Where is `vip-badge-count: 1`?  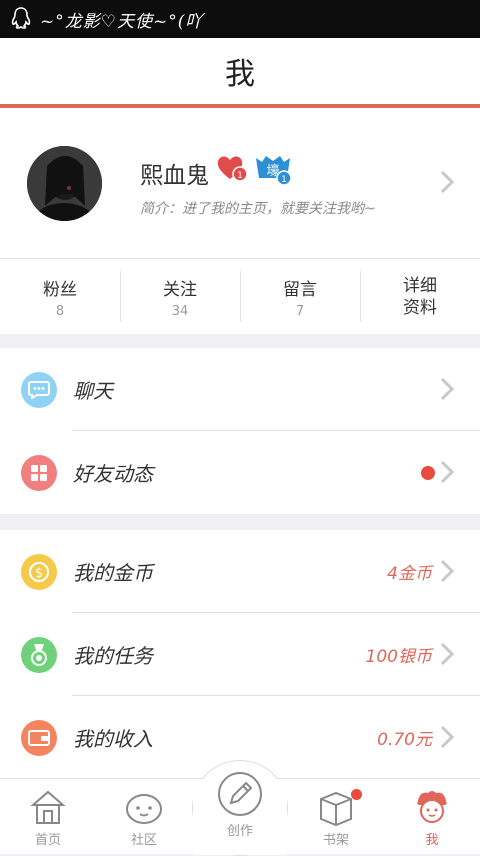 vip-badge-count: 1 is located at coordinates (284, 180).